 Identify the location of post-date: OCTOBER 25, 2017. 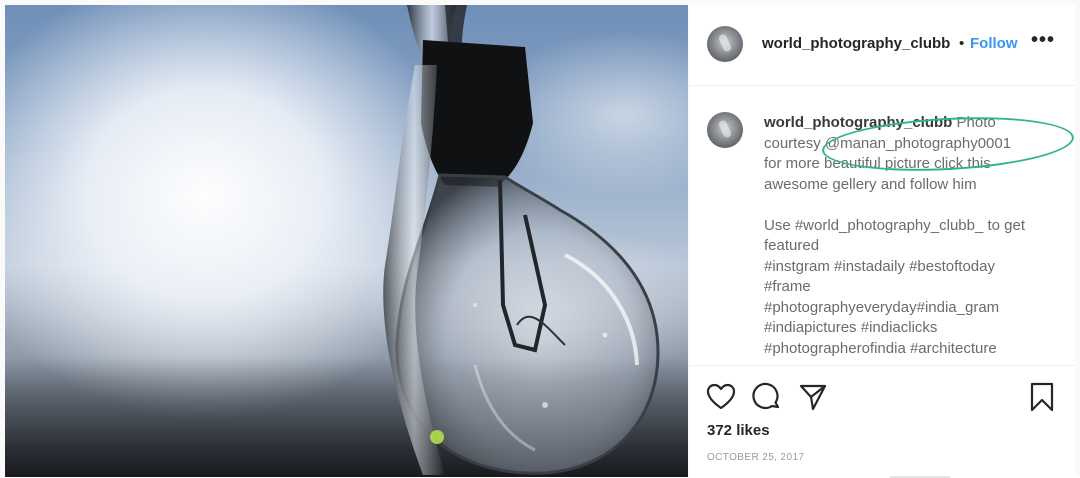
(756, 457).